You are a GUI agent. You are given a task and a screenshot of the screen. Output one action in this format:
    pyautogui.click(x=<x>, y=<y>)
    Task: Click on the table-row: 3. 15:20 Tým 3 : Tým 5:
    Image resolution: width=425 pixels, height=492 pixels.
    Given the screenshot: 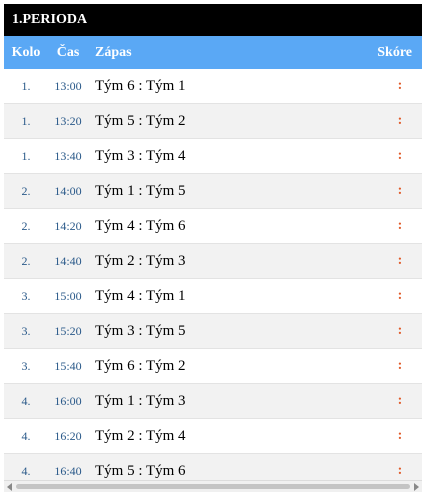 What is the action you would take?
    pyautogui.click(x=213, y=331)
    